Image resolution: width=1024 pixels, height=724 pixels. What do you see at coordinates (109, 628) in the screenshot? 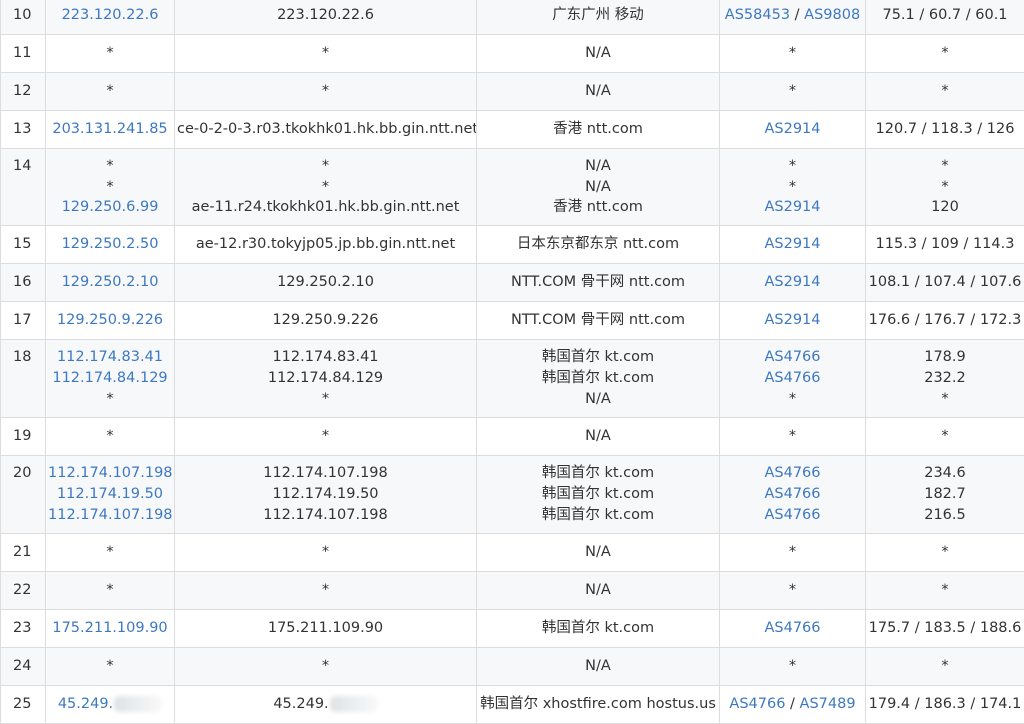
I see `ip-link: 175.211.109.90` at bounding box center [109, 628].